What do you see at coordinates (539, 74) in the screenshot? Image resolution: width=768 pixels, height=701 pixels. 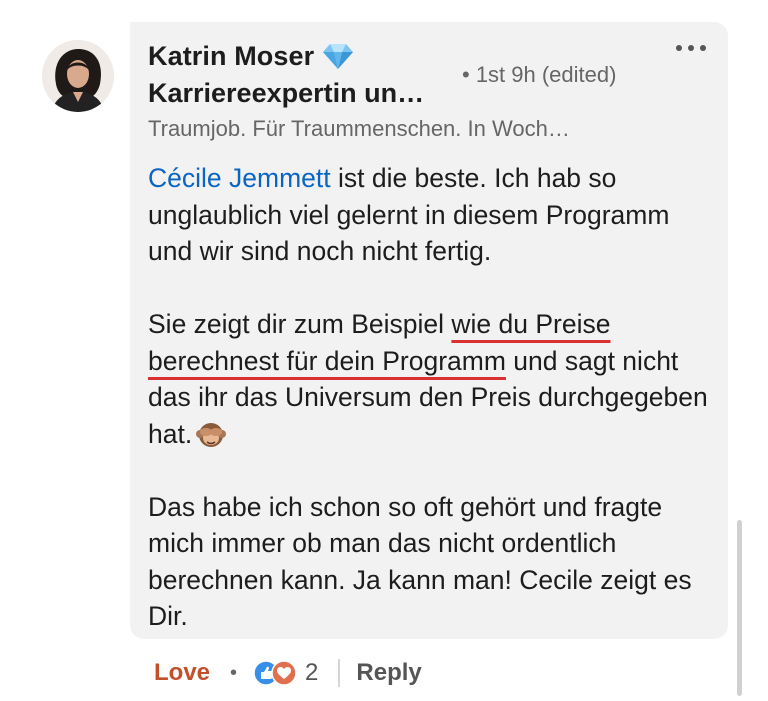 I see `comment-meta: • 1st 9h (edited)` at bounding box center [539, 74].